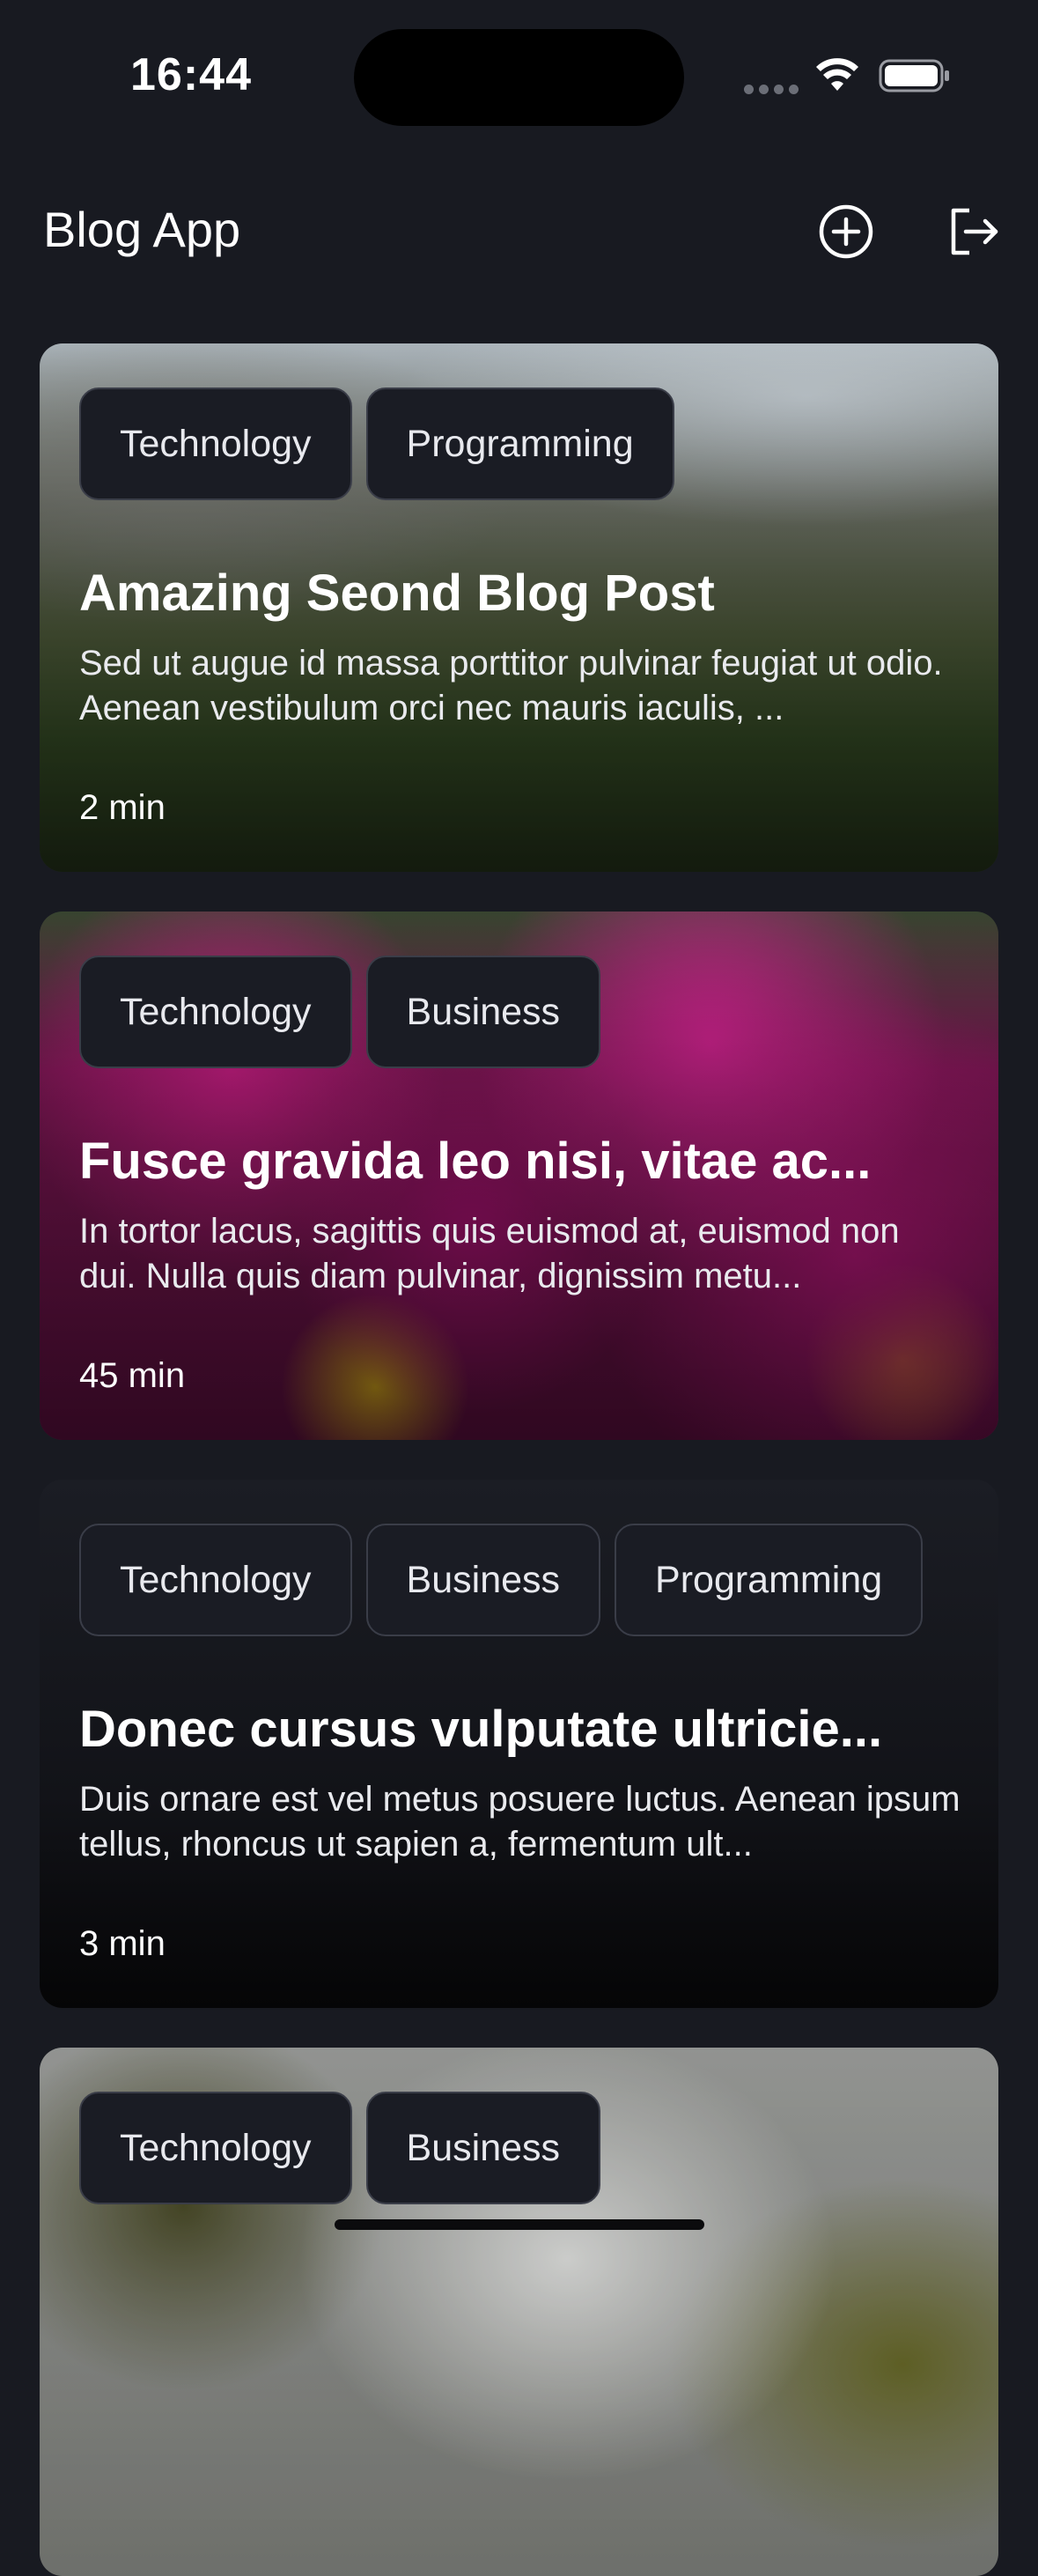 The image size is (1038, 2576). I want to click on logout-icon, so click(974, 231).